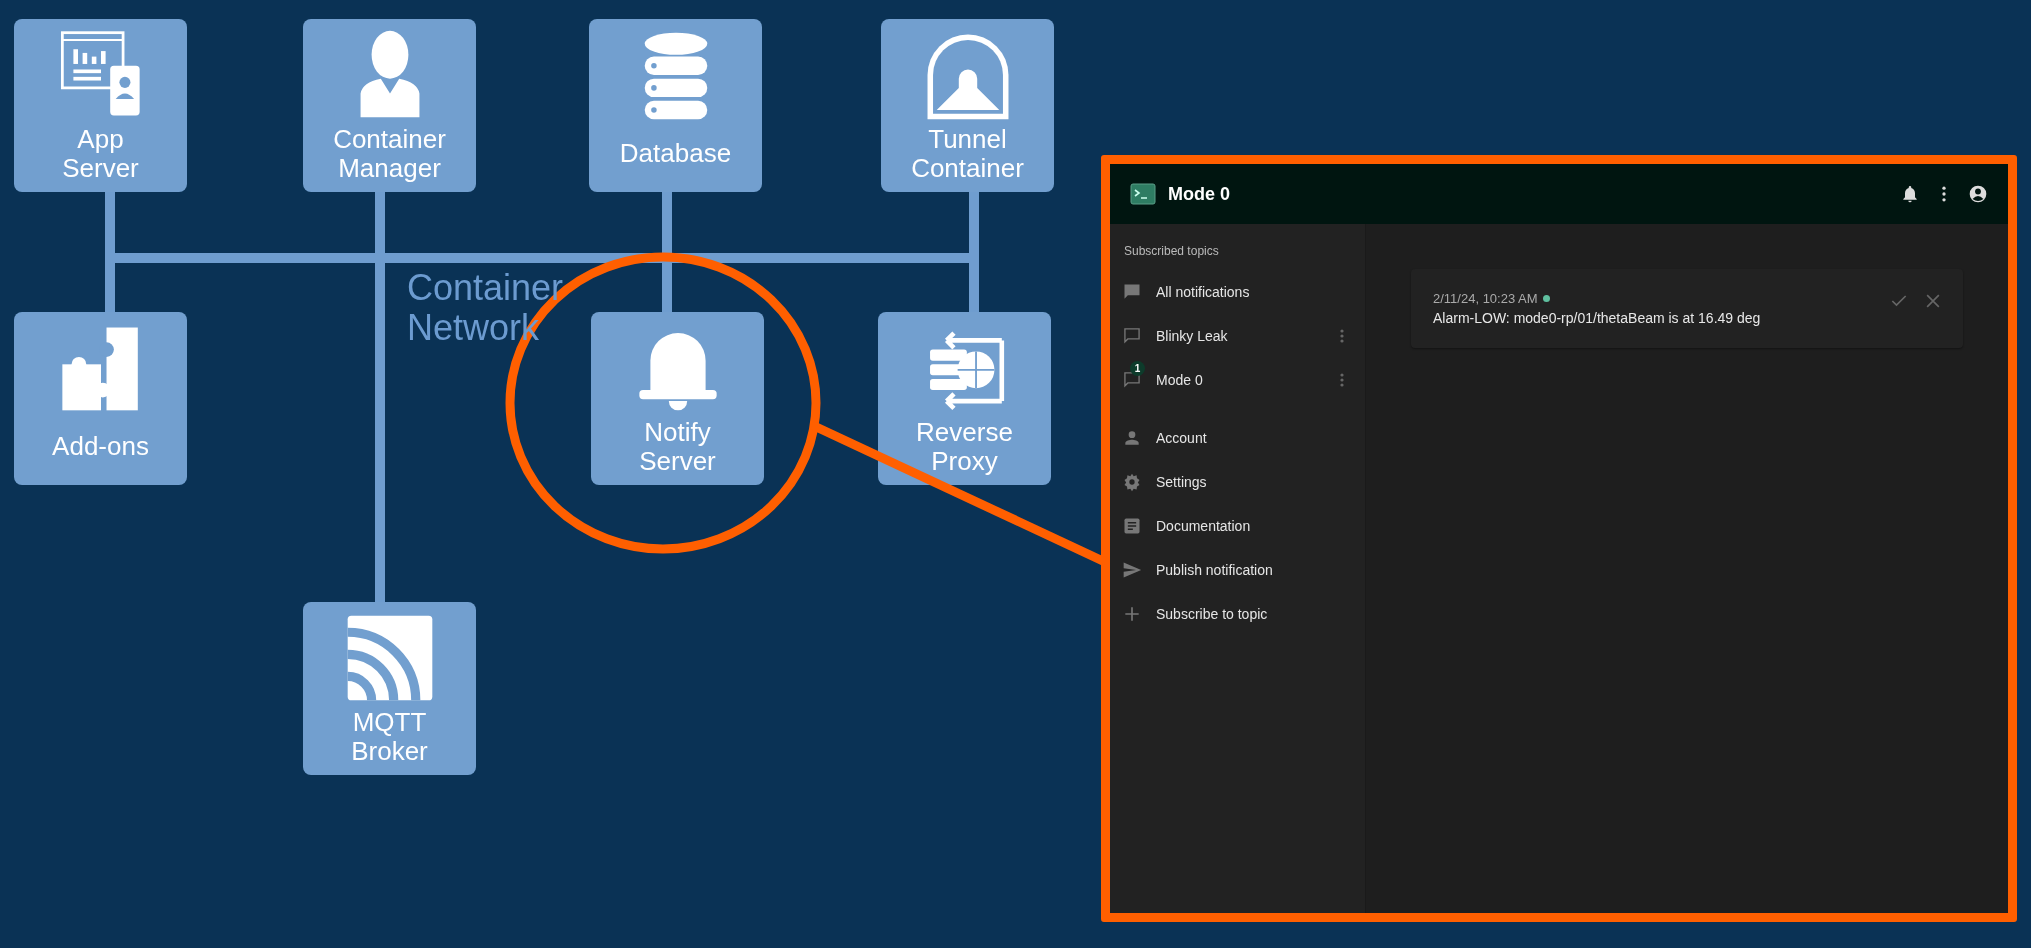 The width and height of the screenshot is (2031, 948). What do you see at coordinates (1237, 614) in the screenshot?
I see `nav-item: Subscribe to topic` at bounding box center [1237, 614].